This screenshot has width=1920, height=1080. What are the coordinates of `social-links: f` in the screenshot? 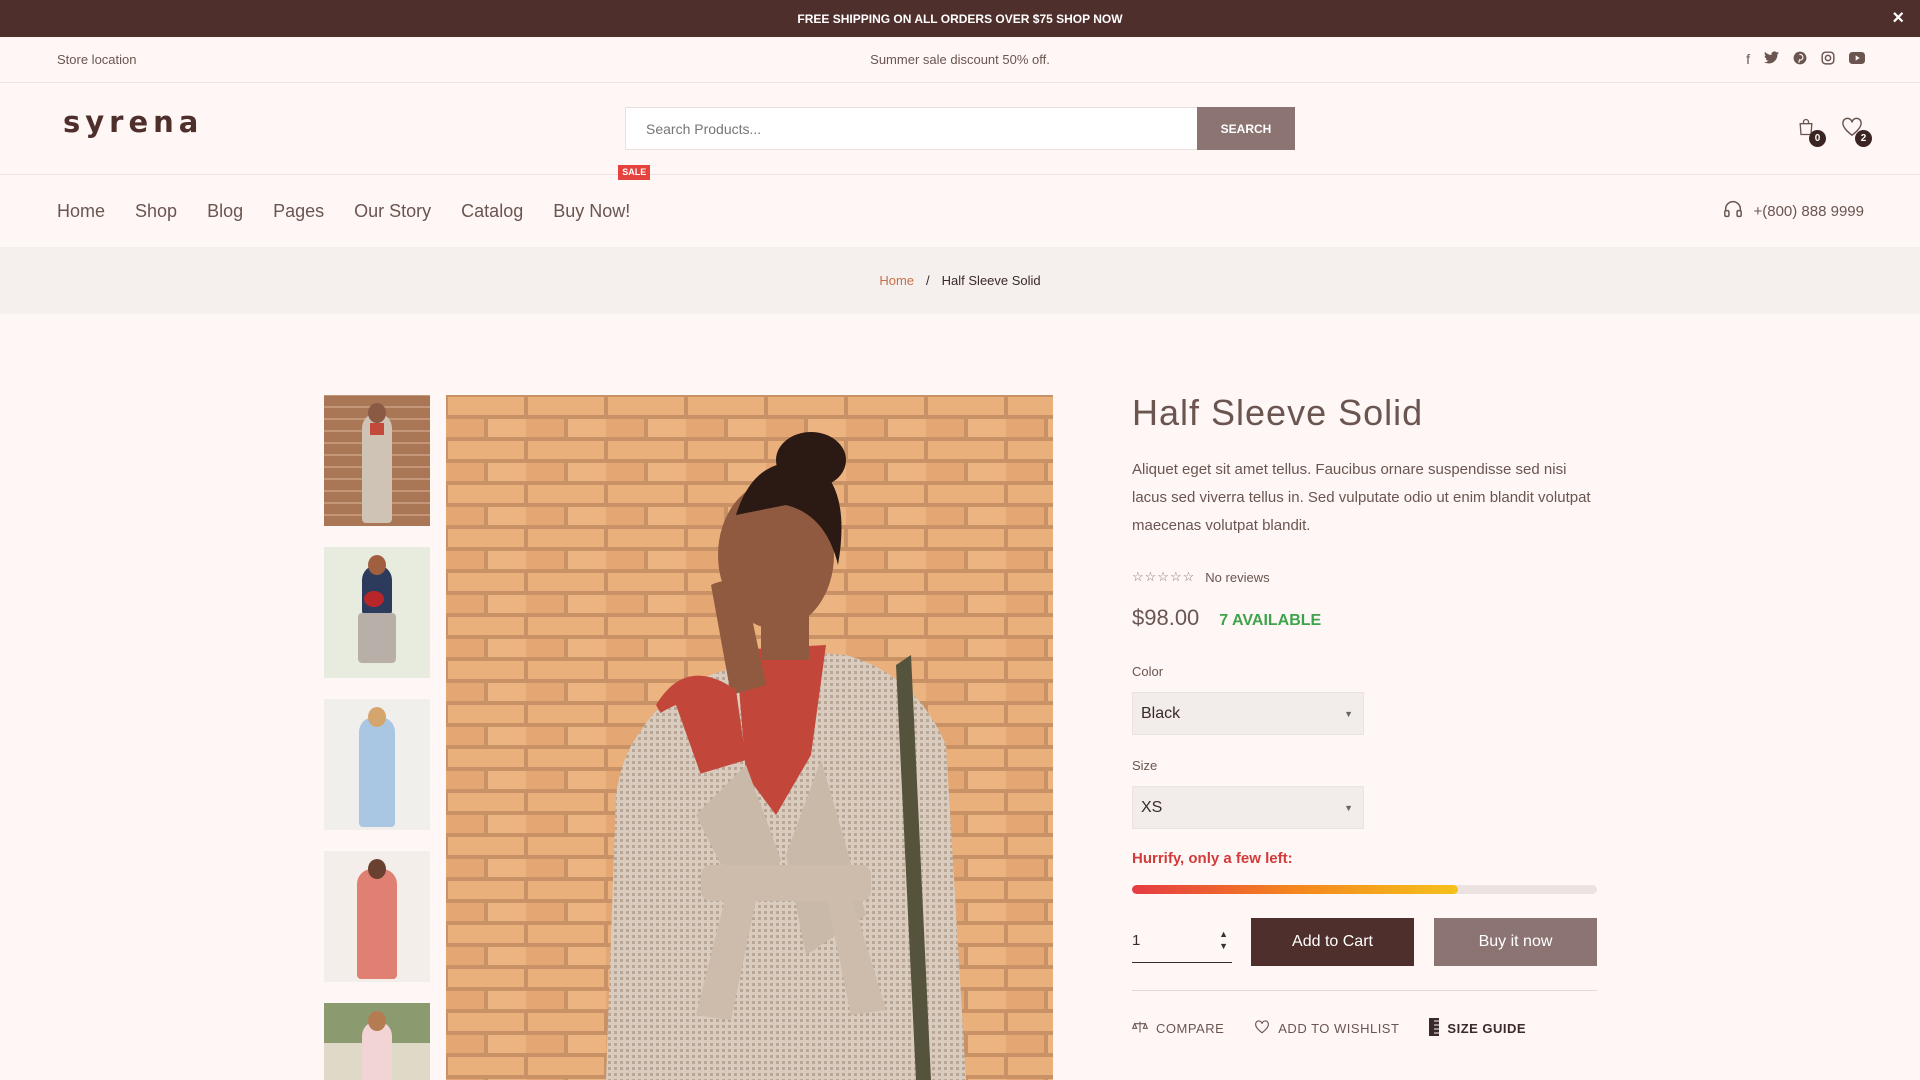 It's located at (1805, 59).